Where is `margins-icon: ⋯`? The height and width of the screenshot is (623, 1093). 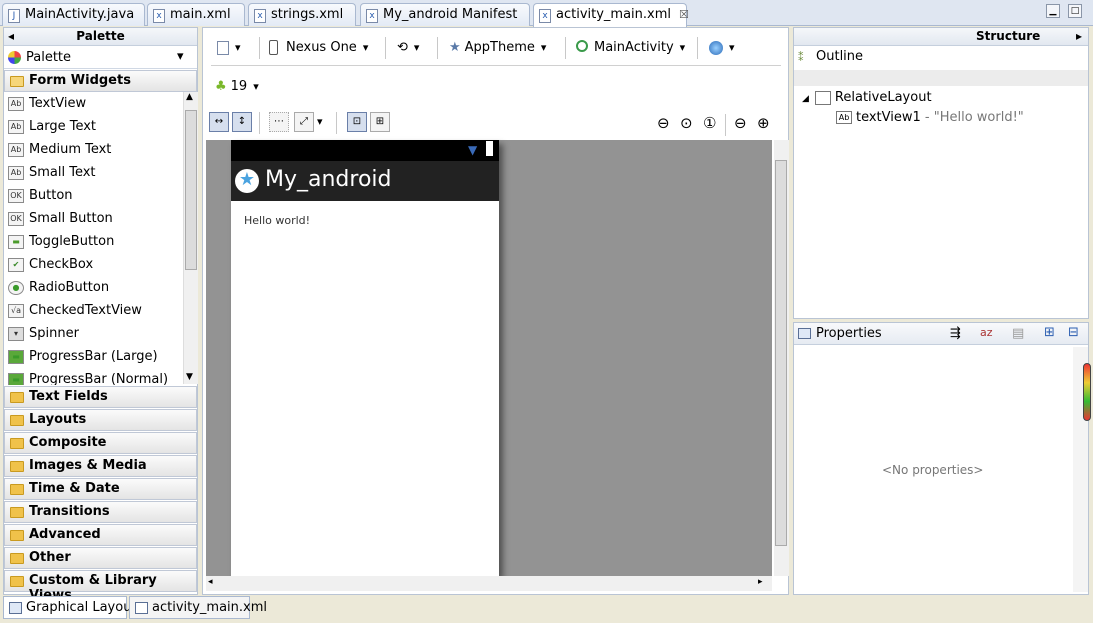
margins-icon: ⋯ is located at coordinates (279, 122).